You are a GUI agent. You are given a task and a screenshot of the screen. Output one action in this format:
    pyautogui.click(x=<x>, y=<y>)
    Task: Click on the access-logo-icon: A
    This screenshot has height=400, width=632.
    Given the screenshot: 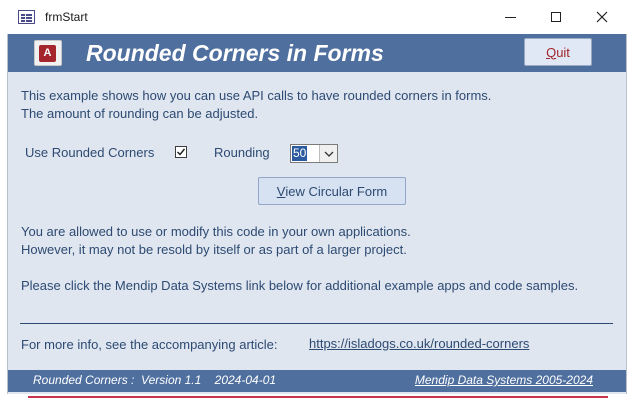 What is the action you would take?
    pyautogui.click(x=48, y=53)
    